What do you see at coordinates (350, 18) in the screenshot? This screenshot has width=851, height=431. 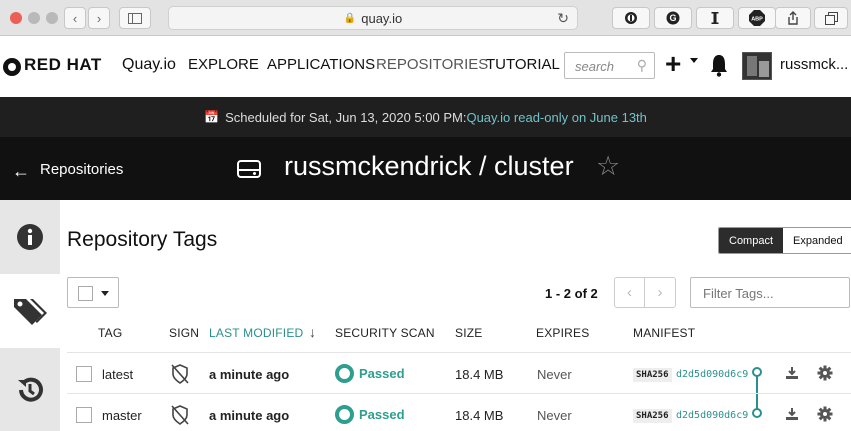 I see `lock-icon: 🔒` at bounding box center [350, 18].